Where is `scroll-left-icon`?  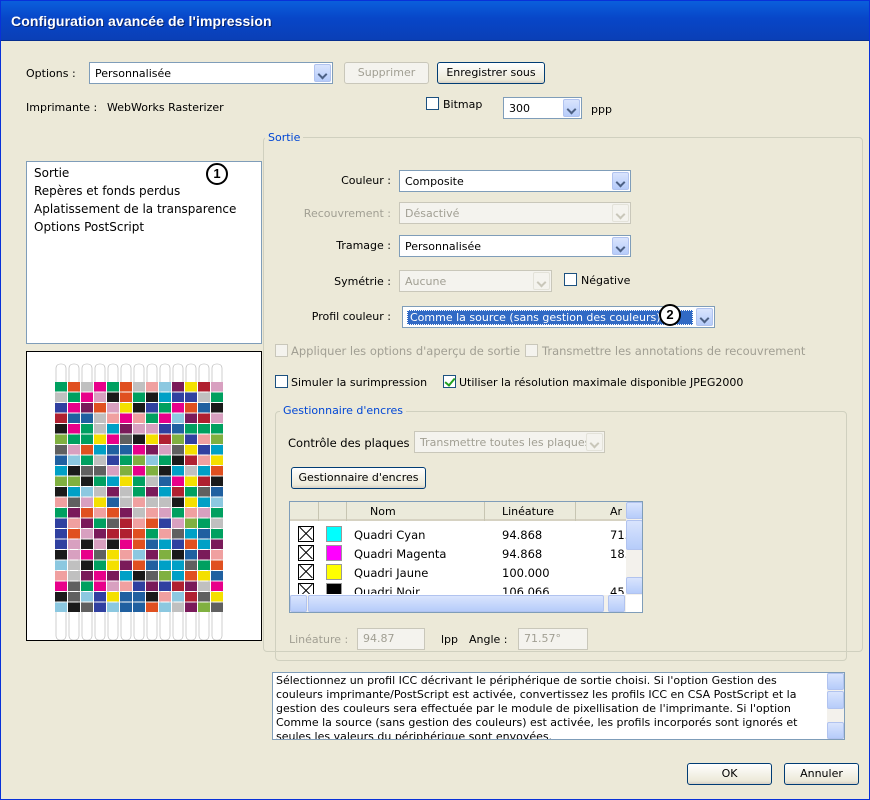
scroll-left-icon is located at coordinates (298, 603).